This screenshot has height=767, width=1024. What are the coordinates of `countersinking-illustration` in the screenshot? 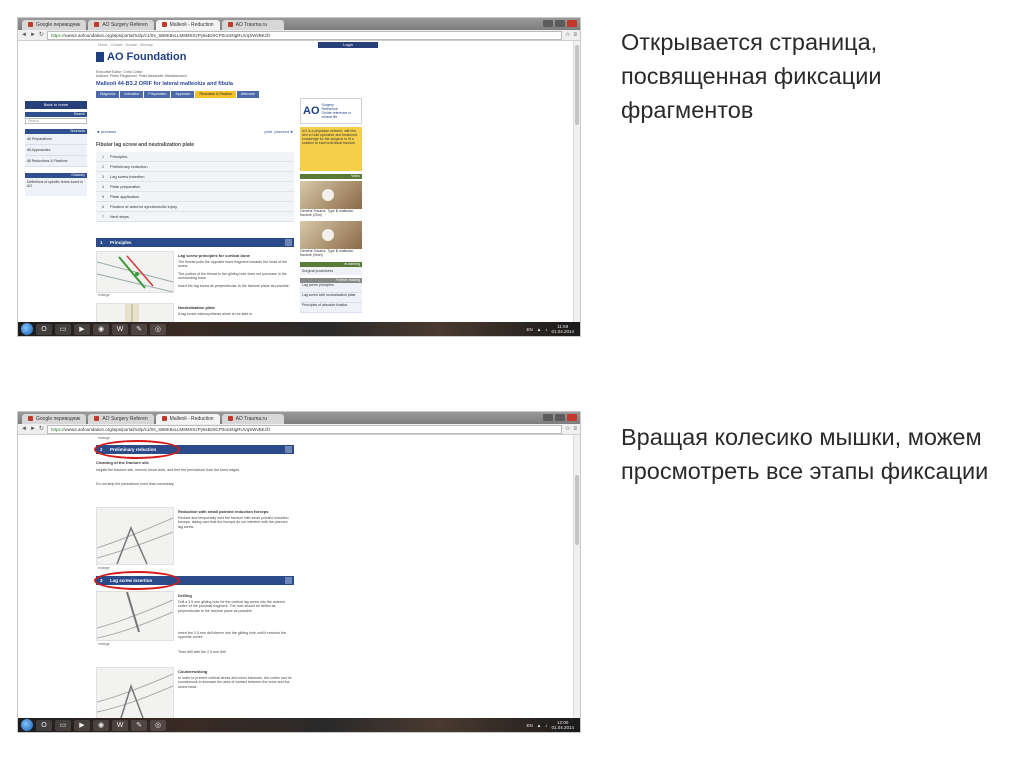 It's located at (135, 692).